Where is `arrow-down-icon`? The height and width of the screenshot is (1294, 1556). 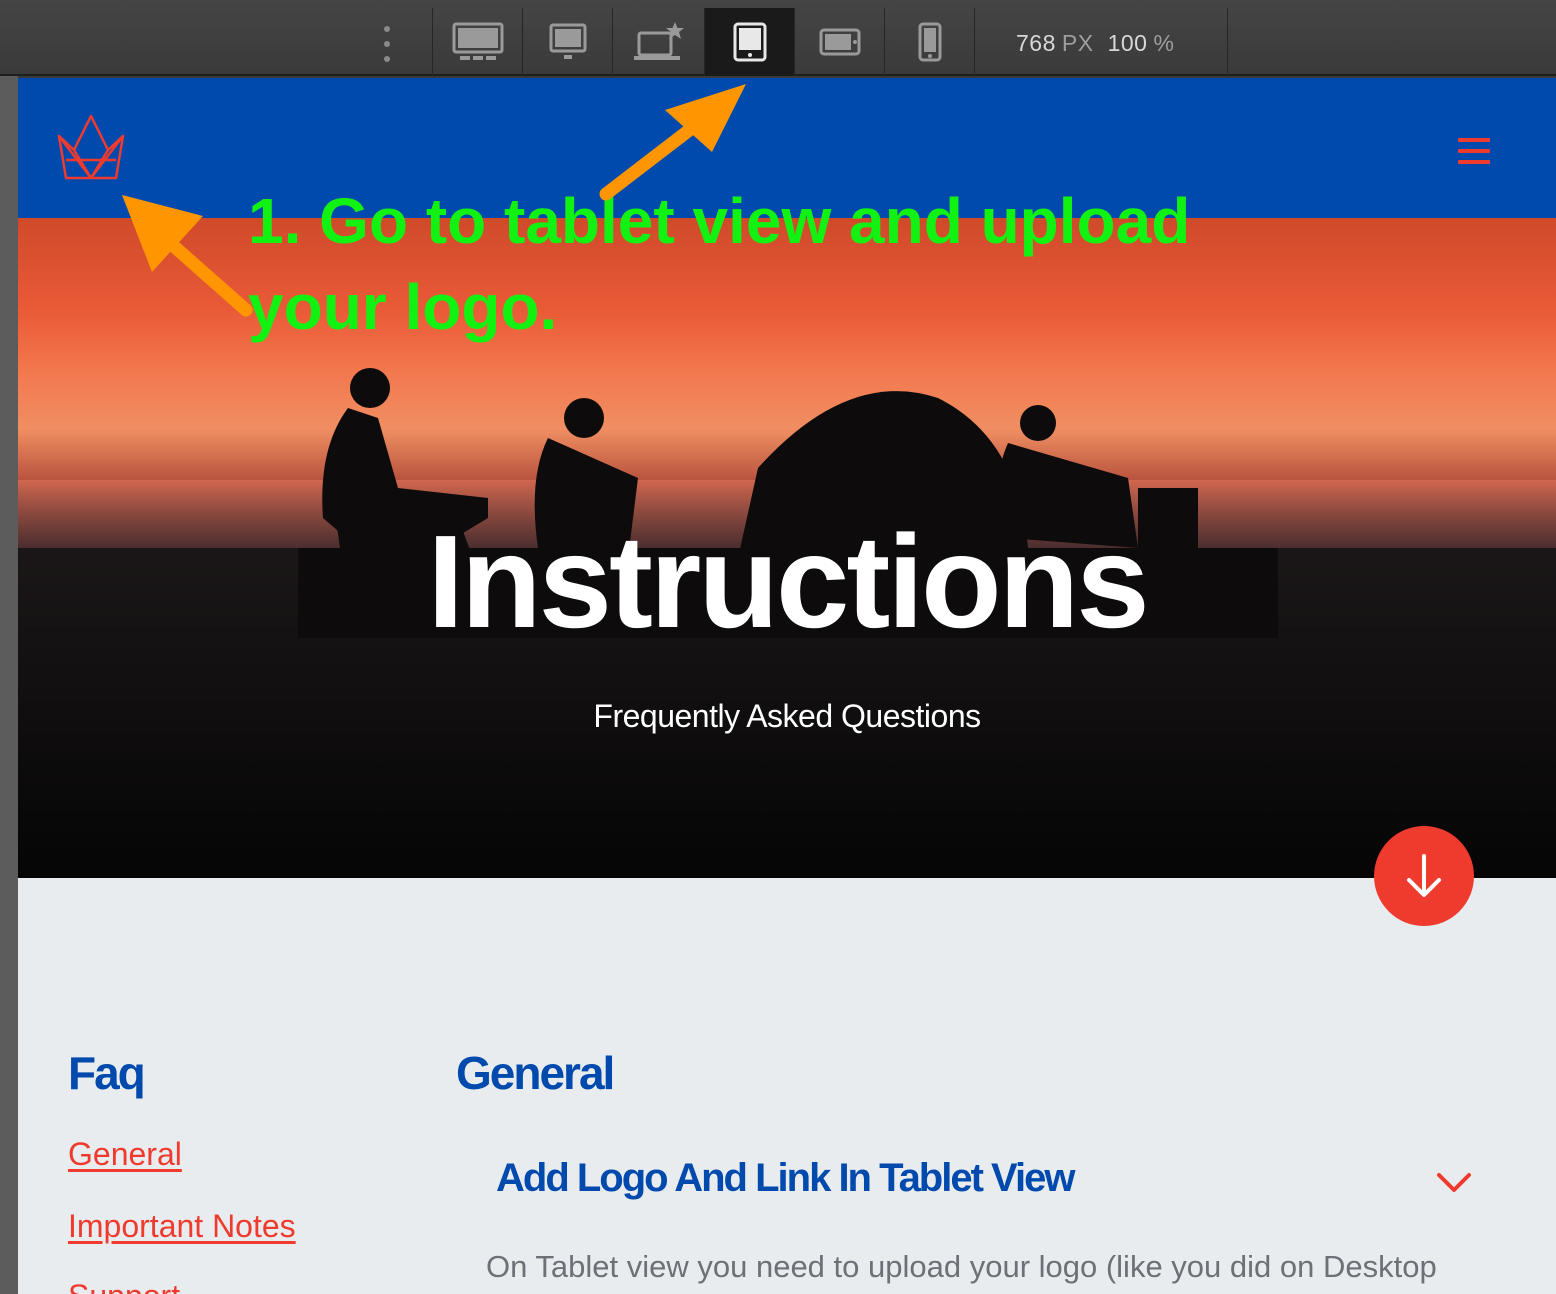 arrow-down-icon is located at coordinates (1424, 875).